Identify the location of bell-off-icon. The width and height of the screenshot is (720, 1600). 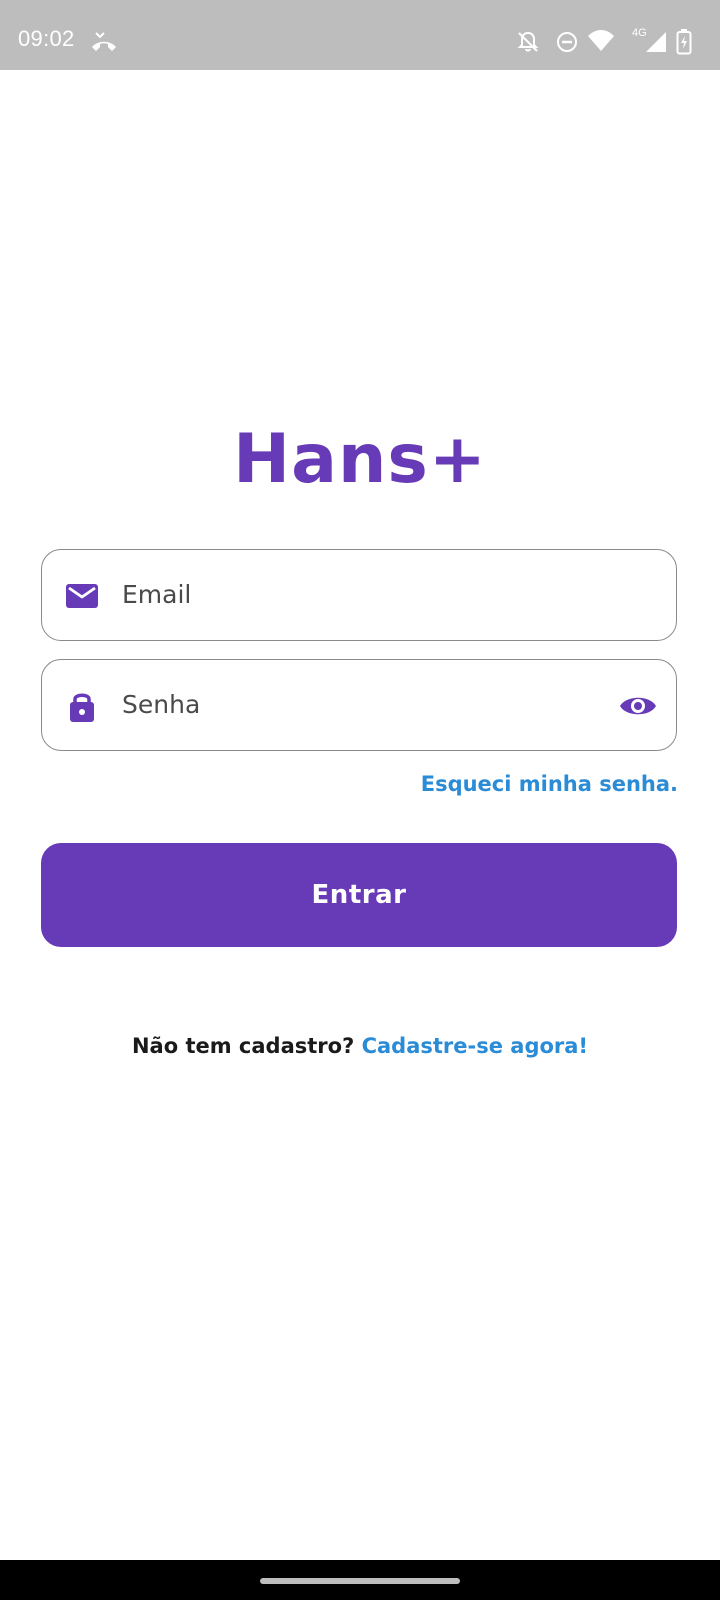
(528, 41).